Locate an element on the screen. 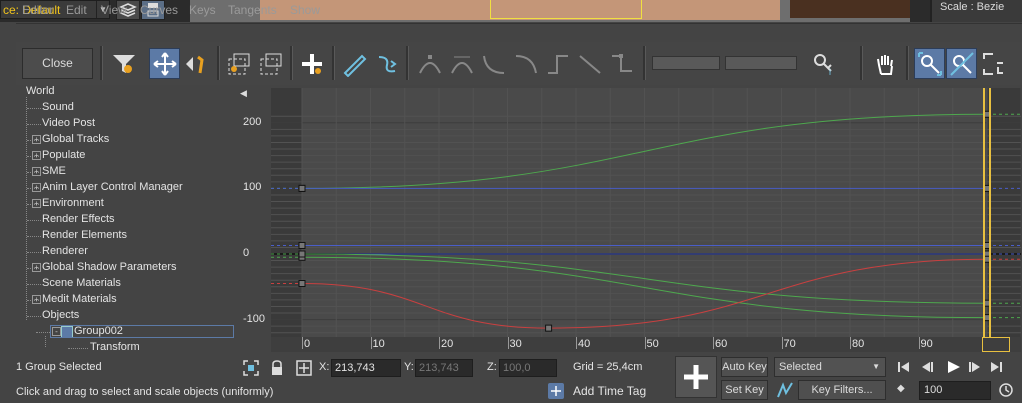  tangent-custom-icon is located at coordinates (461, 63).